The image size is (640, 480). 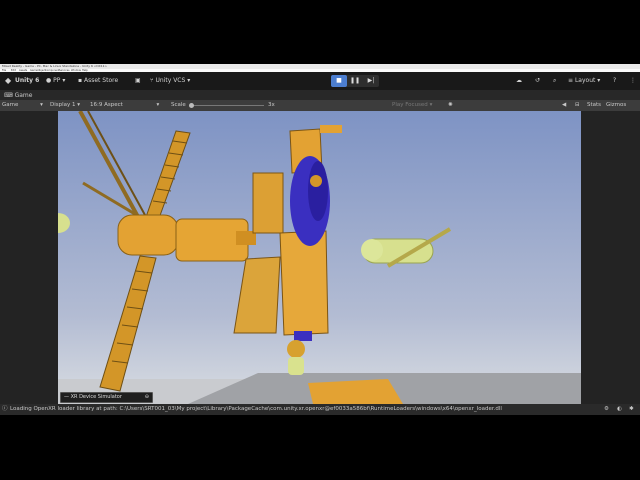 I want to click on layout-label: Layout, so click(x=585, y=80).